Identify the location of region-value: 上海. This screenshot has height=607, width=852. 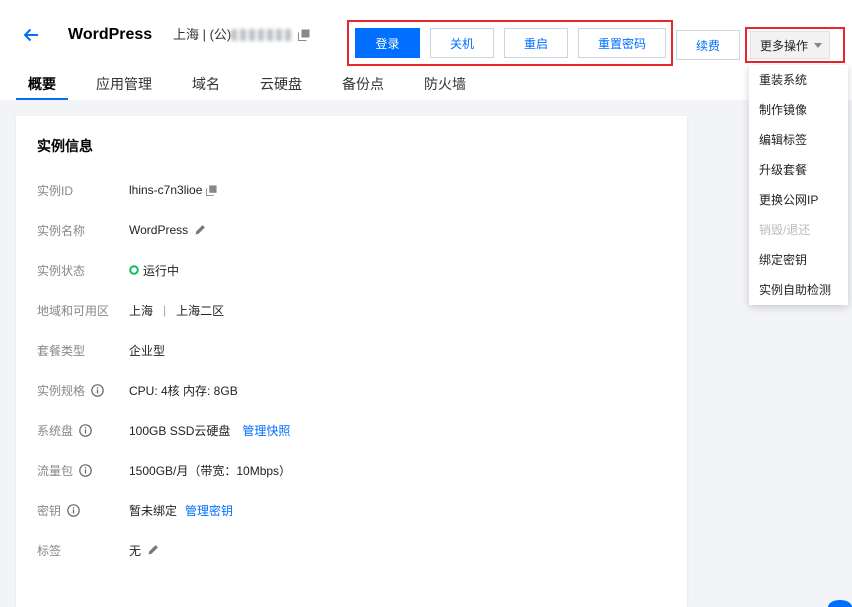
(141, 310).